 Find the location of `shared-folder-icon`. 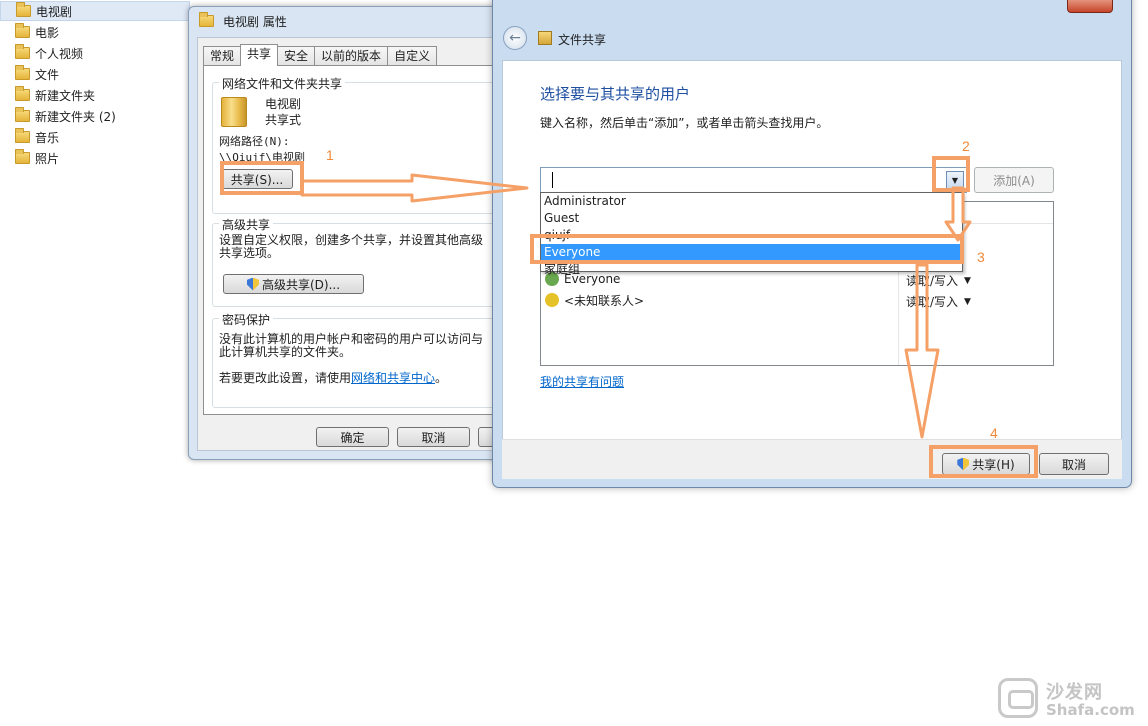

shared-folder-icon is located at coordinates (234, 112).